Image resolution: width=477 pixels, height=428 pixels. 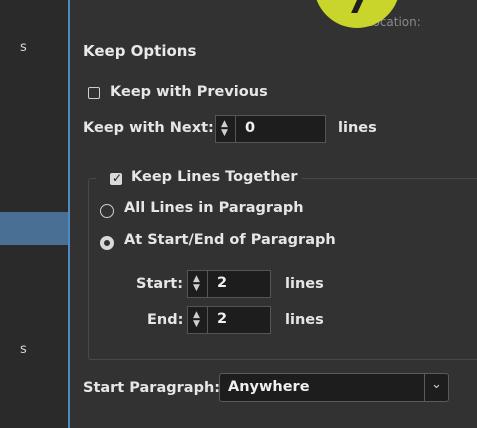 I want to click on end-stepper: ▲ ▼, so click(x=198, y=320).